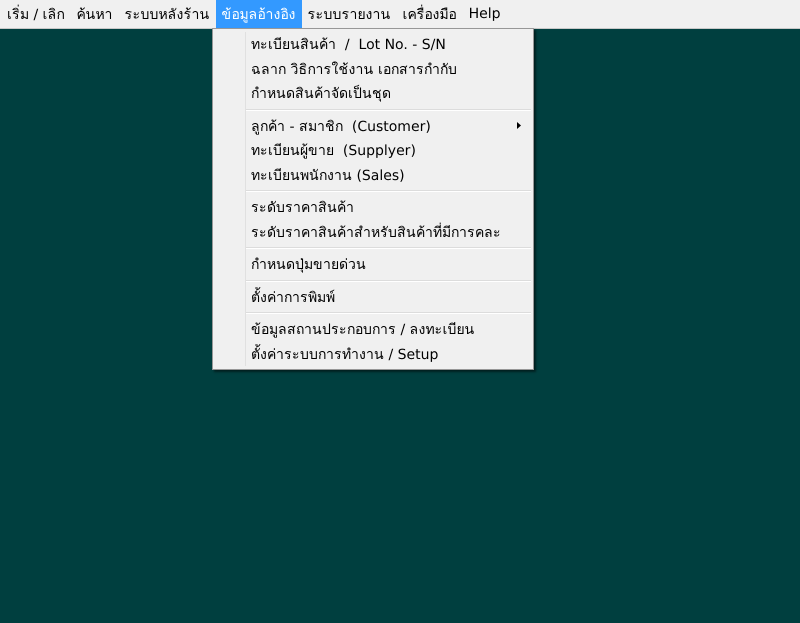  I want to click on menu-item: เครื่องมือ, so click(429, 14).